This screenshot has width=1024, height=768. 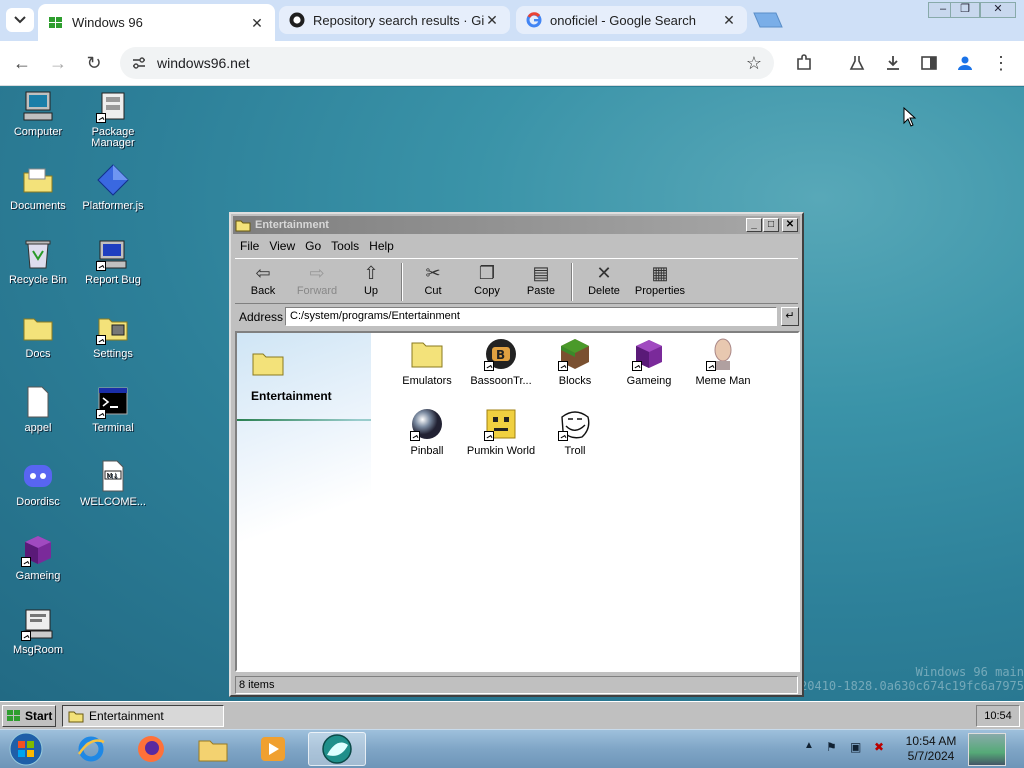 I want to click on paste-button: ▤ Paste, so click(x=541, y=279).